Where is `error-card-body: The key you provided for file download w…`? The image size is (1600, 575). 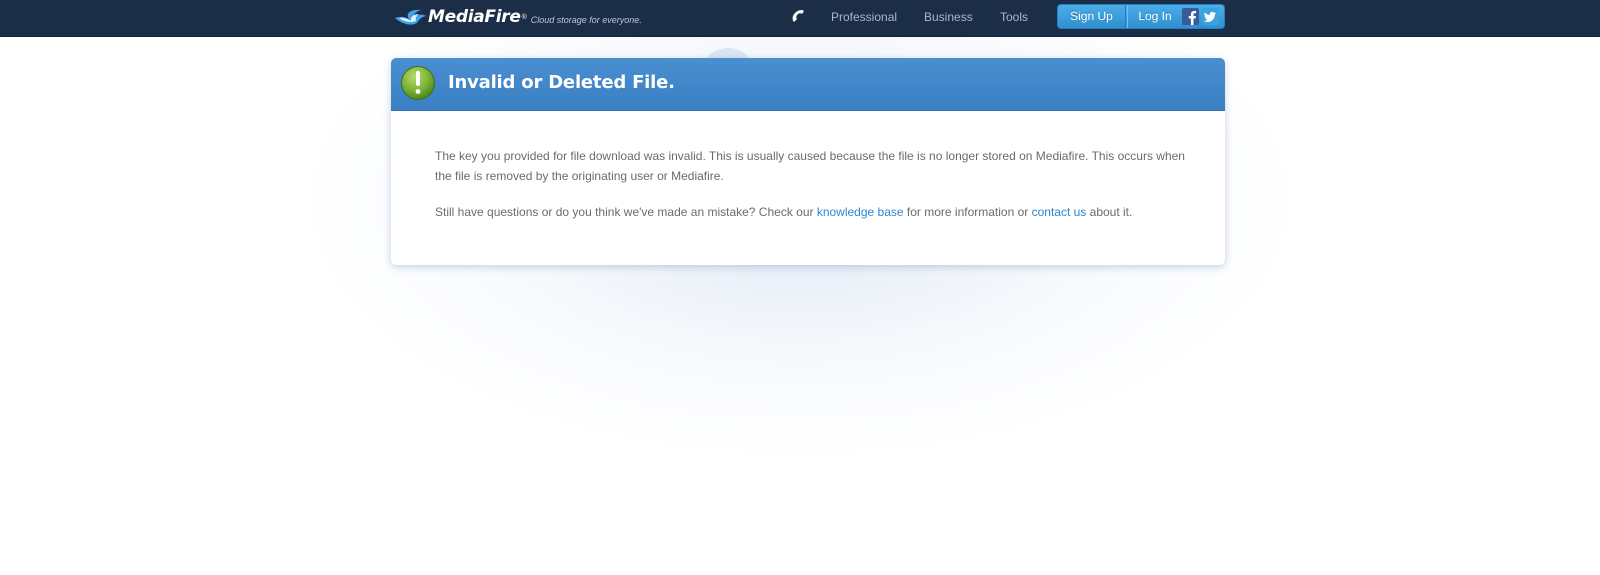
error-card-body: The key you provided for file download w… is located at coordinates (815, 184).